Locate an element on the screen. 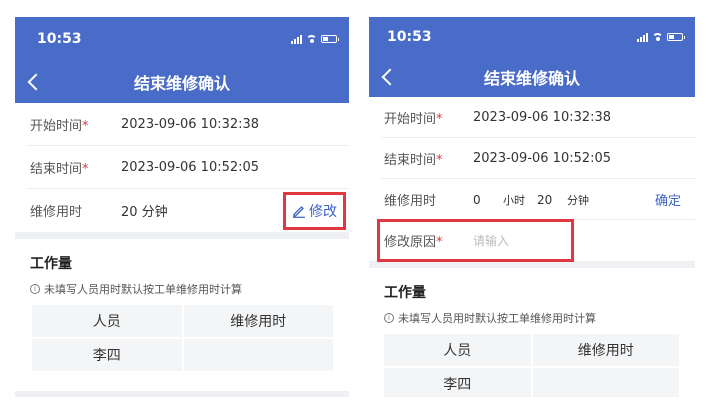  edit-button: 修改 is located at coordinates (314, 210).